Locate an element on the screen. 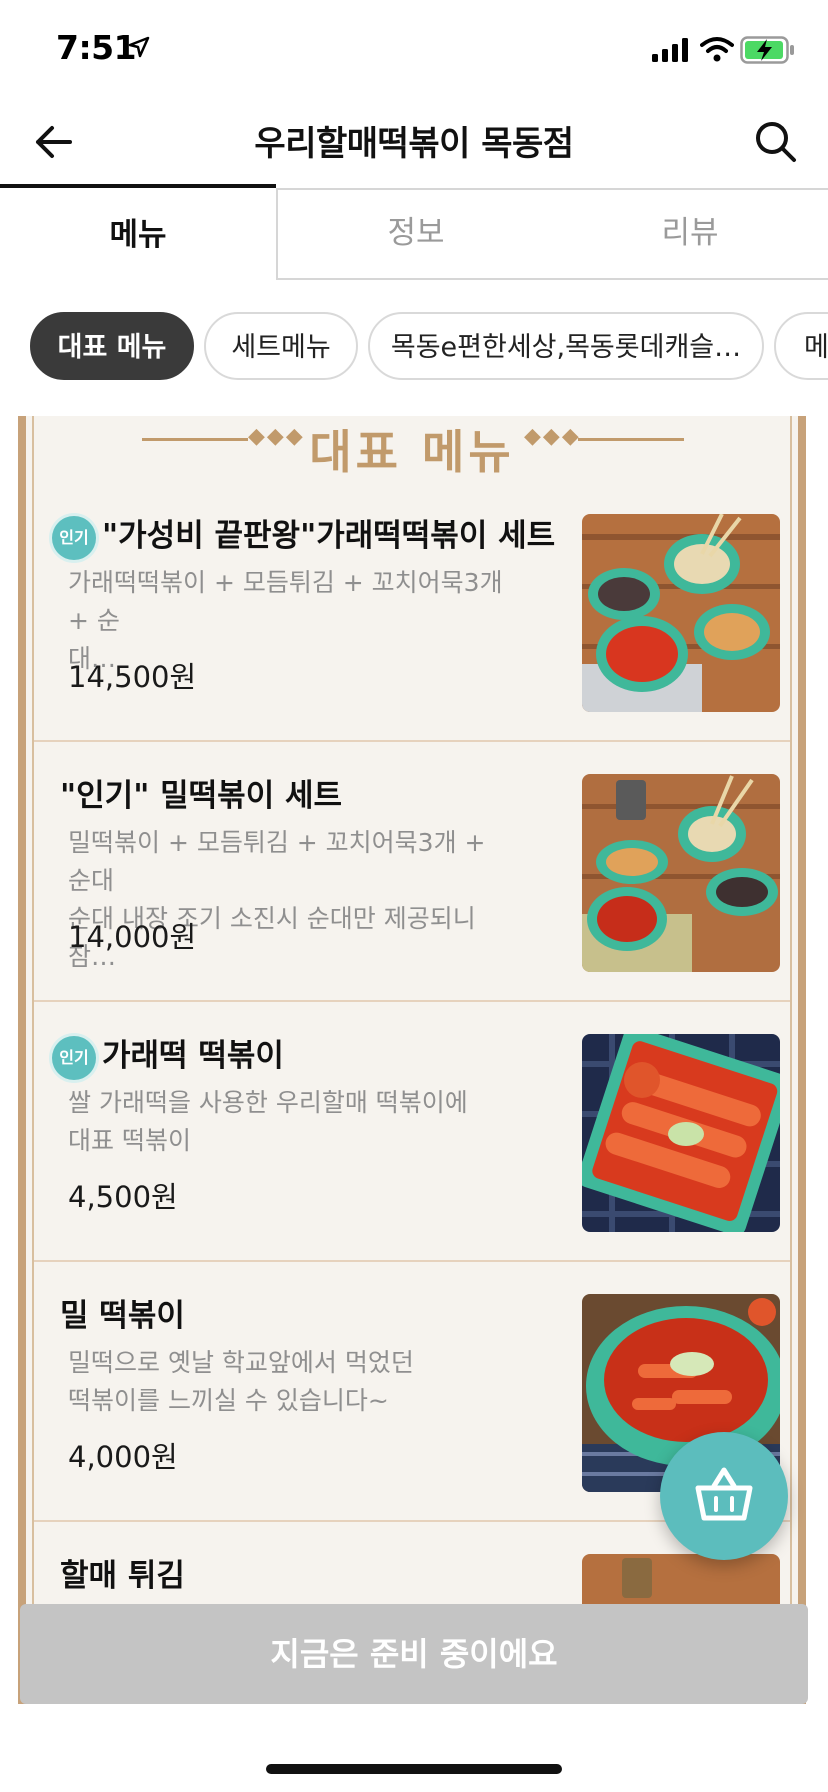 Image resolution: width=828 pixels, height=1792 pixels. shopping-basket-icon is located at coordinates (724, 1494).